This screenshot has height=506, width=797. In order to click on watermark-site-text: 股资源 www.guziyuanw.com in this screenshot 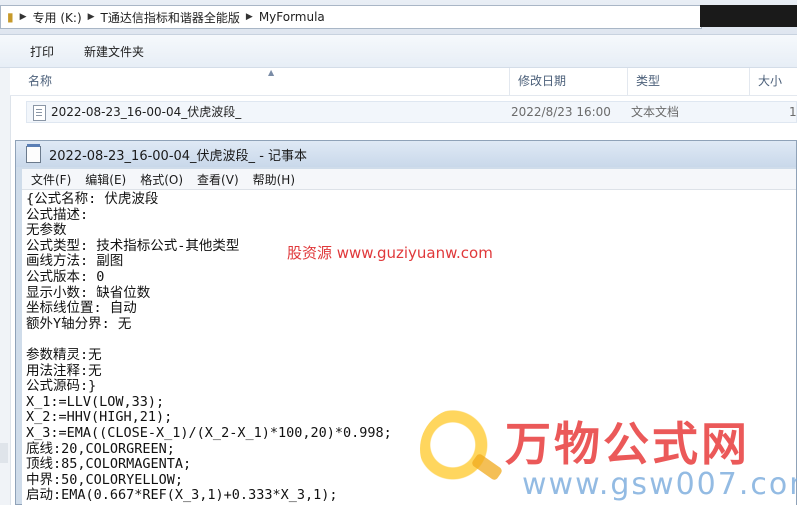, I will do `click(390, 253)`.